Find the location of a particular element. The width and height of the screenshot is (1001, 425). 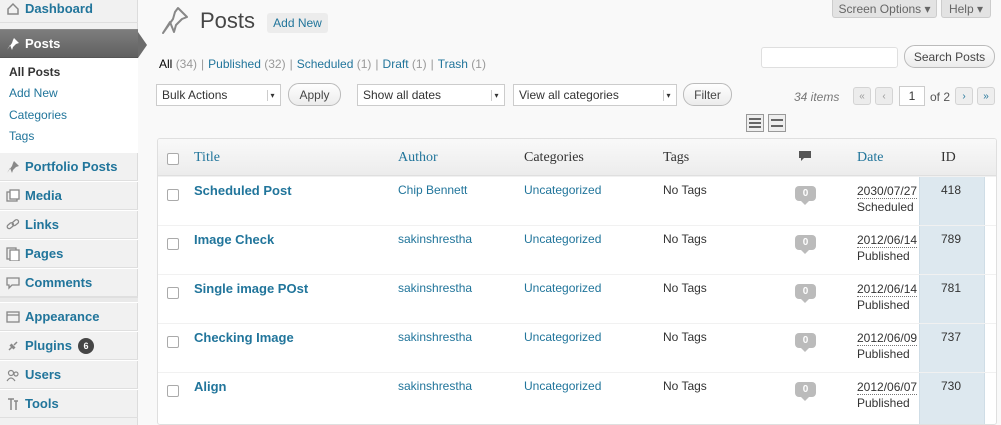

sidebar-item-label: Pages is located at coordinates (44, 253).